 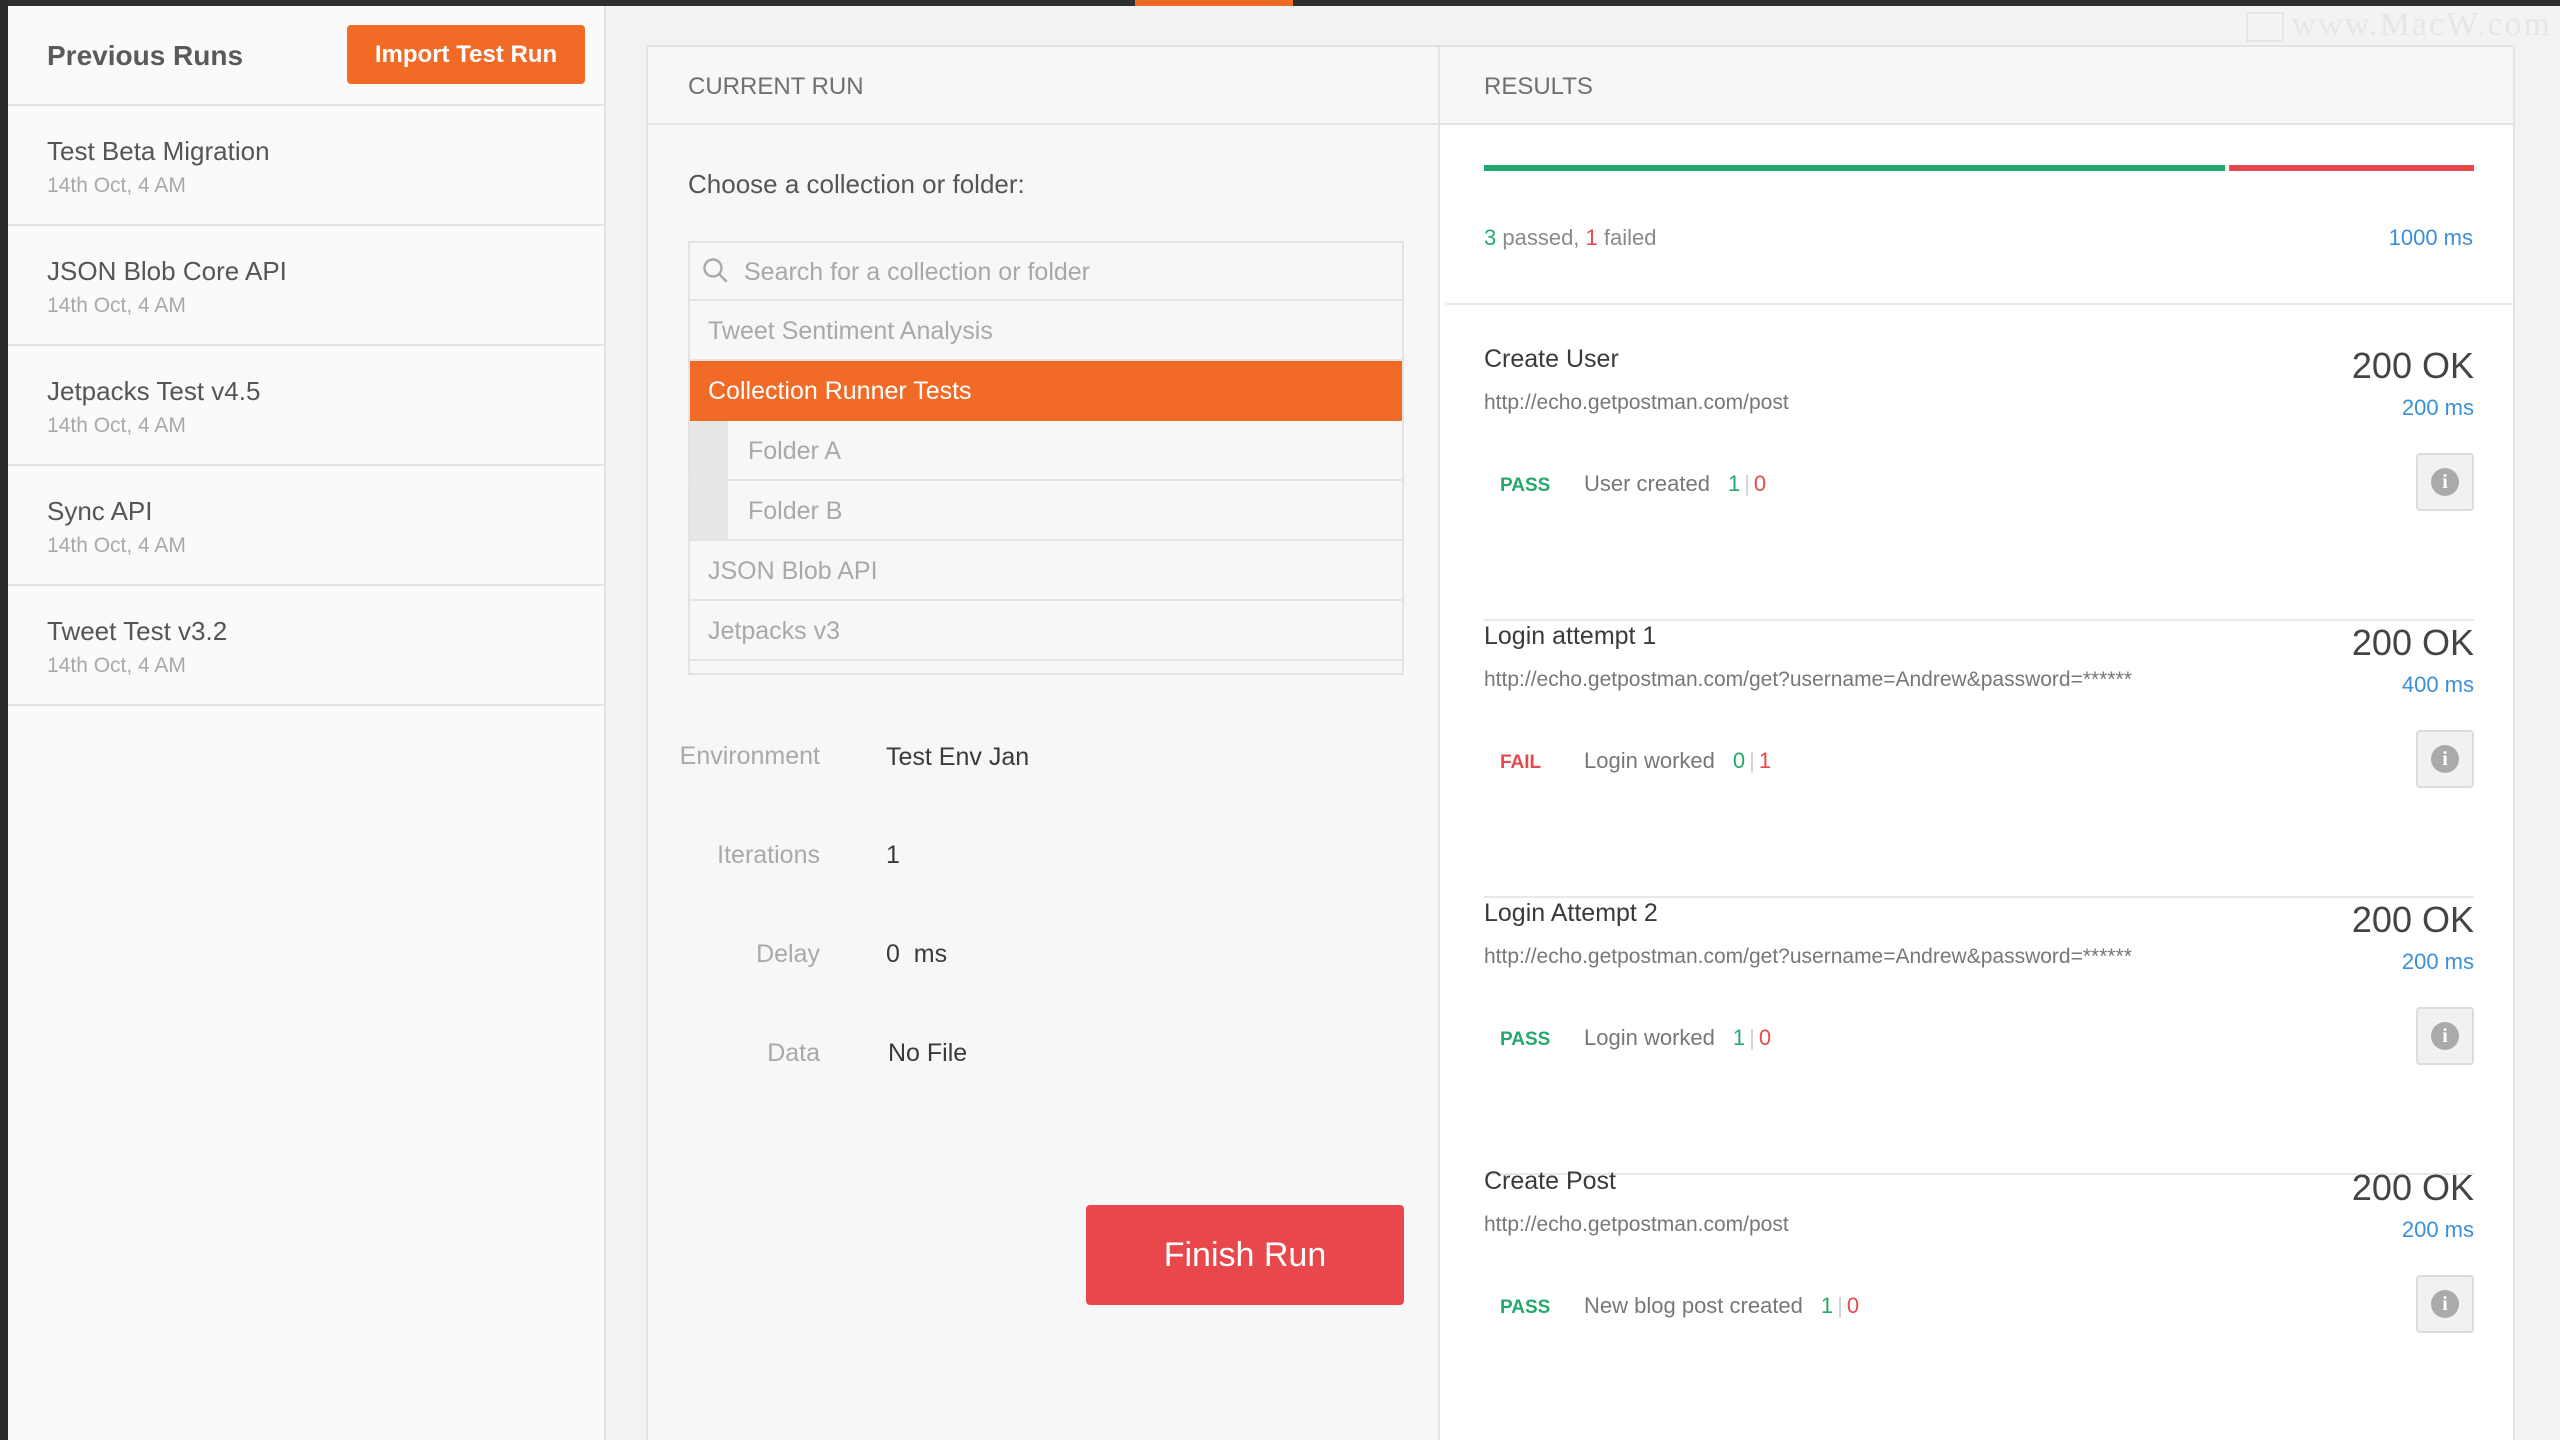 I want to click on results-summary: 3 passed, 1 failed, so click(x=1570, y=238).